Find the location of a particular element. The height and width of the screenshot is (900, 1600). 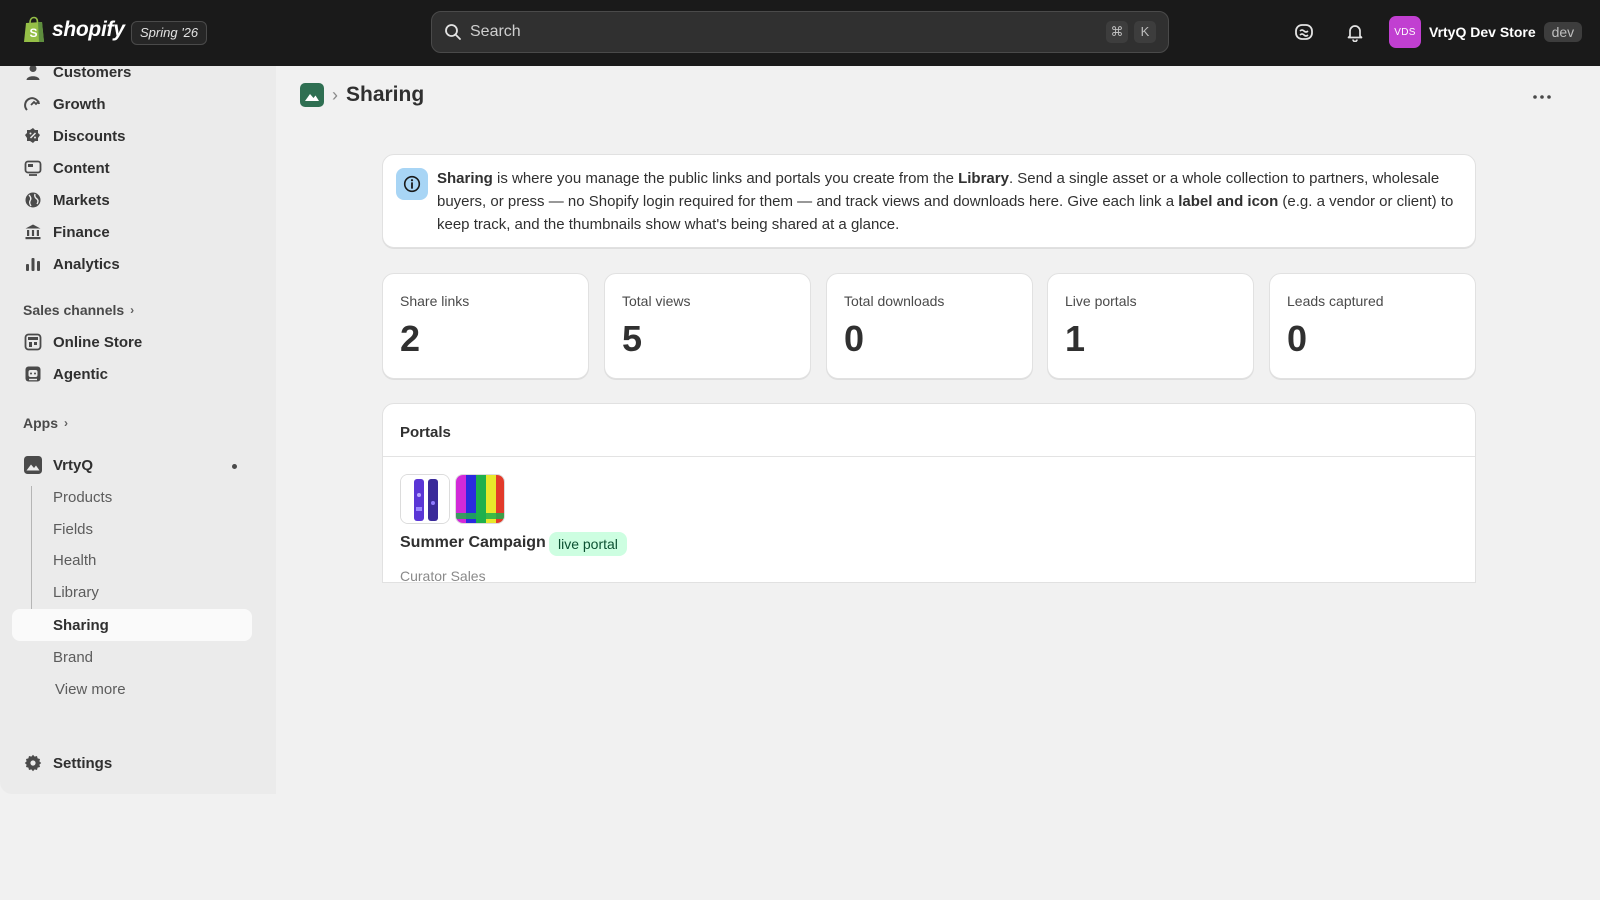

shortcut-key-cmd: ⌘ is located at coordinates (1117, 32).